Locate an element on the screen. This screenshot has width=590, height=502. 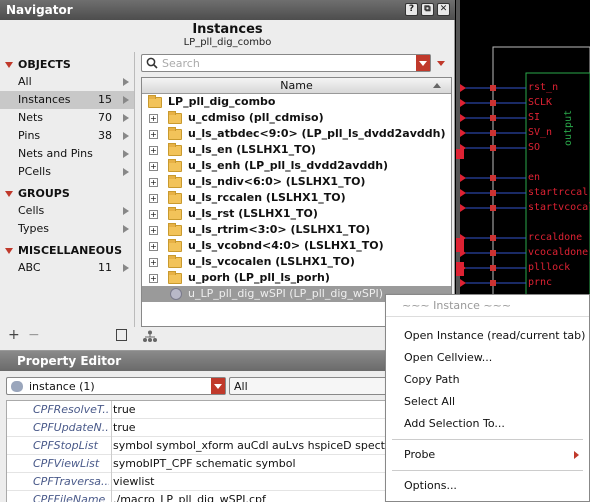
tree-row: + u_ls_atbdec<9:0> (LP_pll_ls_dvdd2avddh) is located at coordinates (296, 134).